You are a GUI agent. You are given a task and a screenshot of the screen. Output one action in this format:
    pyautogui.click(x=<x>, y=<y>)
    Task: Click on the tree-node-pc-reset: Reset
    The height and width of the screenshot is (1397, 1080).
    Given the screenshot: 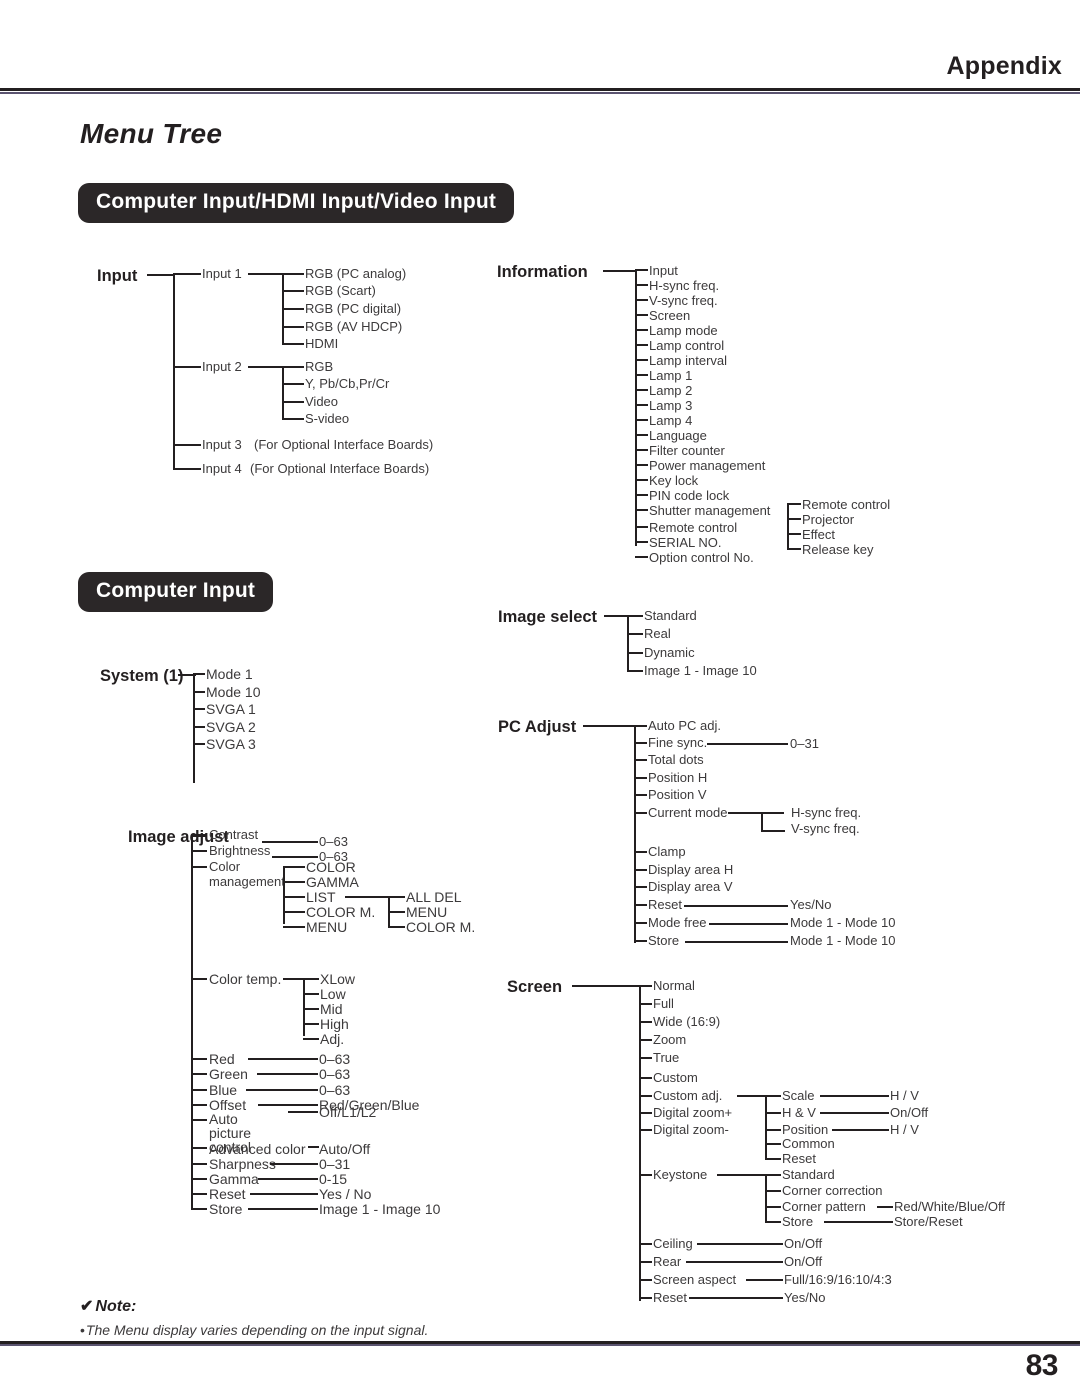 What is the action you would take?
    pyautogui.click(x=665, y=904)
    